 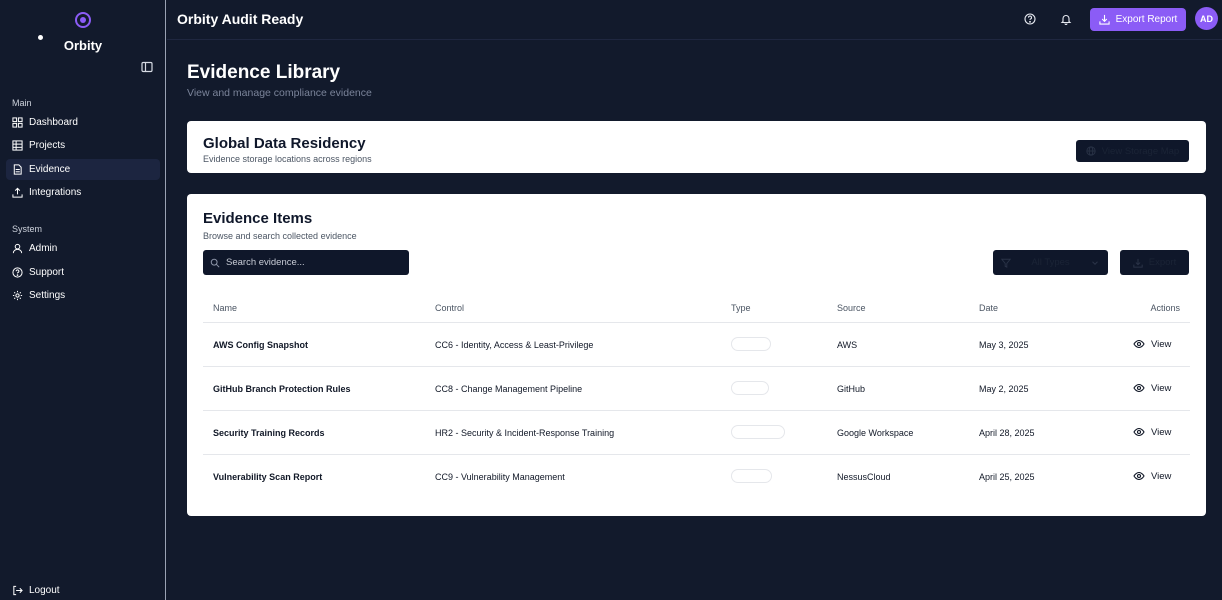 I want to click on evidence-date: April 25, 2025, so click(x=1007, y=477).